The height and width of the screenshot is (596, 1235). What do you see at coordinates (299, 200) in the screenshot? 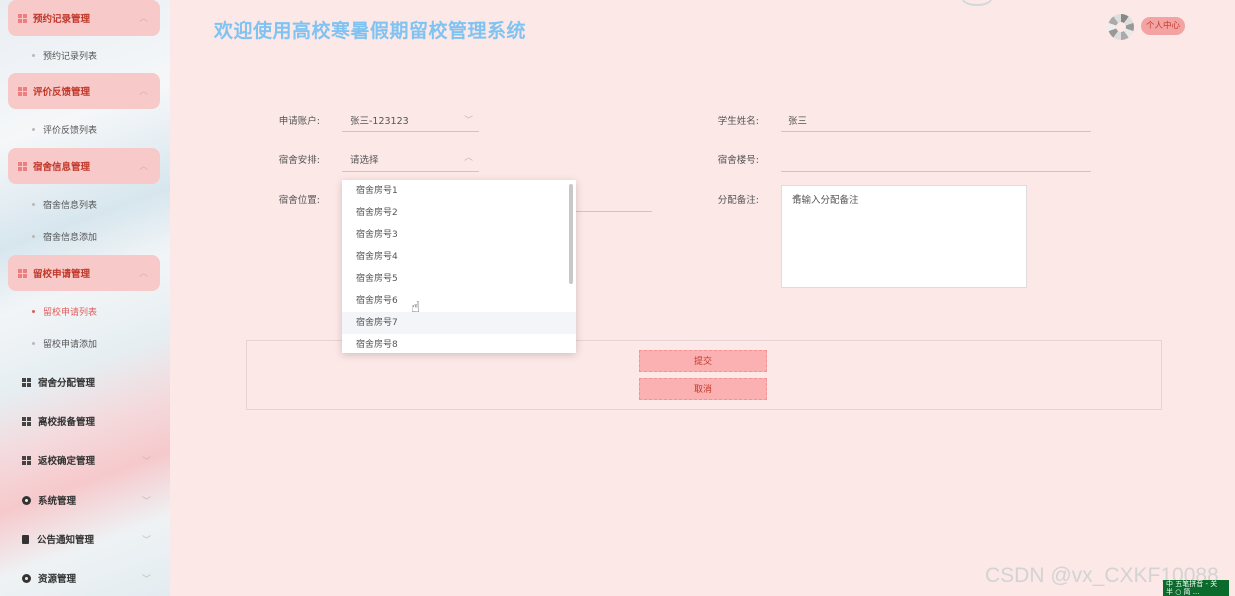
I see `location-label: 宿舍位置:` at bounding box center [299, 200].